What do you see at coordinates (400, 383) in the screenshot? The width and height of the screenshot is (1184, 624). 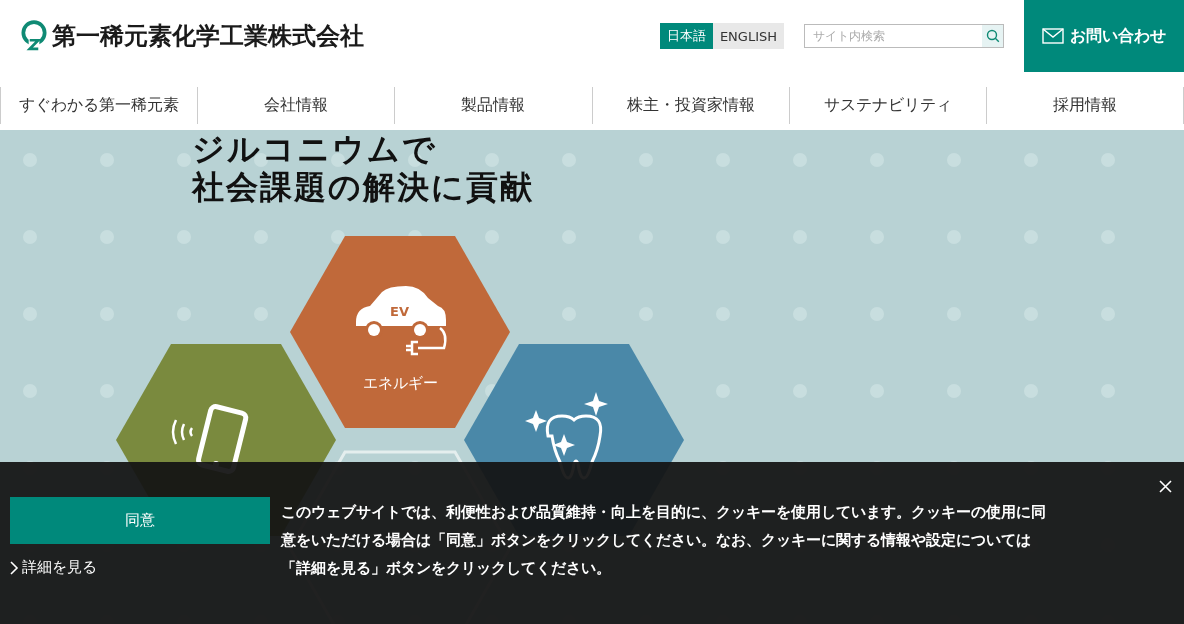 I see `category-label: エネルギー` at bounding box center [400, 383].